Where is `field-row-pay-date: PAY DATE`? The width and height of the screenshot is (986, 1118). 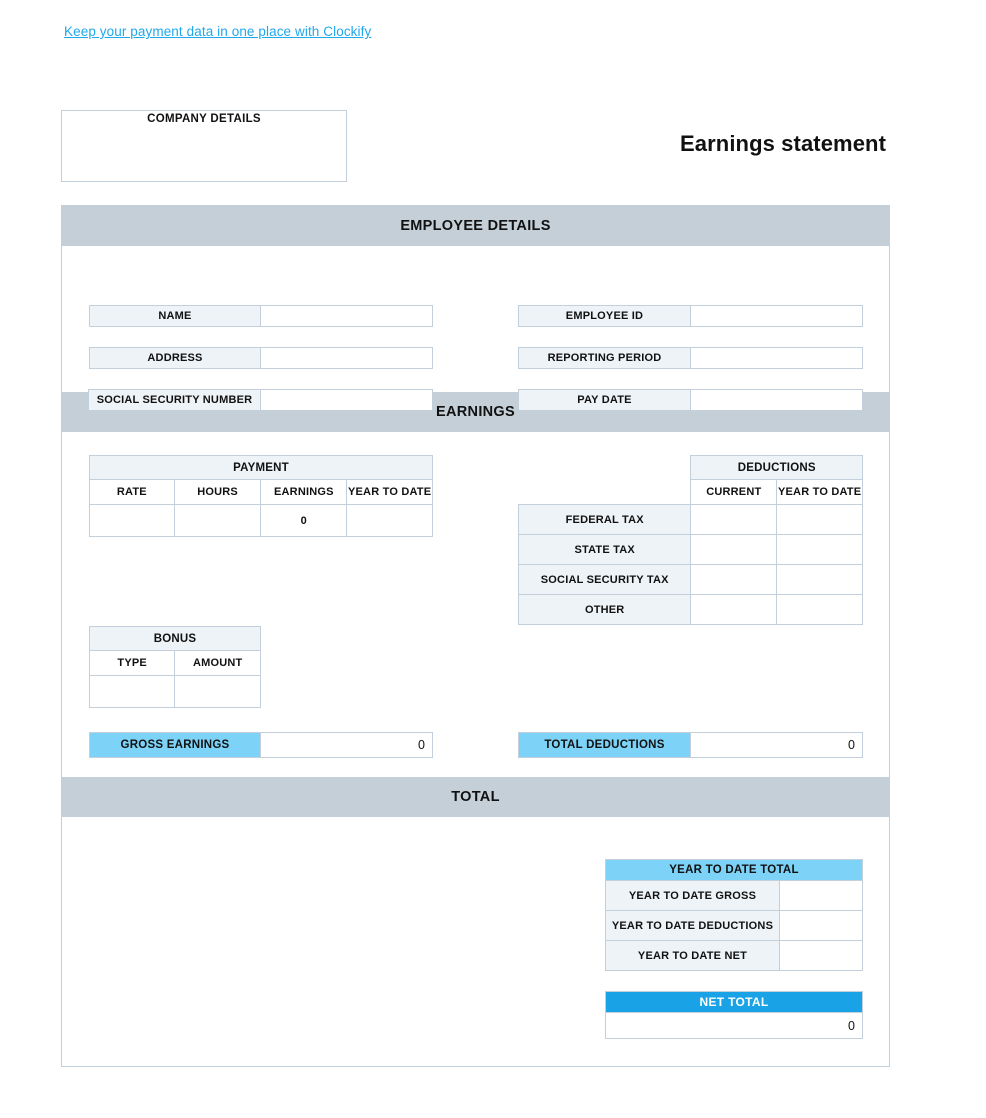
field-row-pay-date: PAY DATE is located at coordinates (690, 400).